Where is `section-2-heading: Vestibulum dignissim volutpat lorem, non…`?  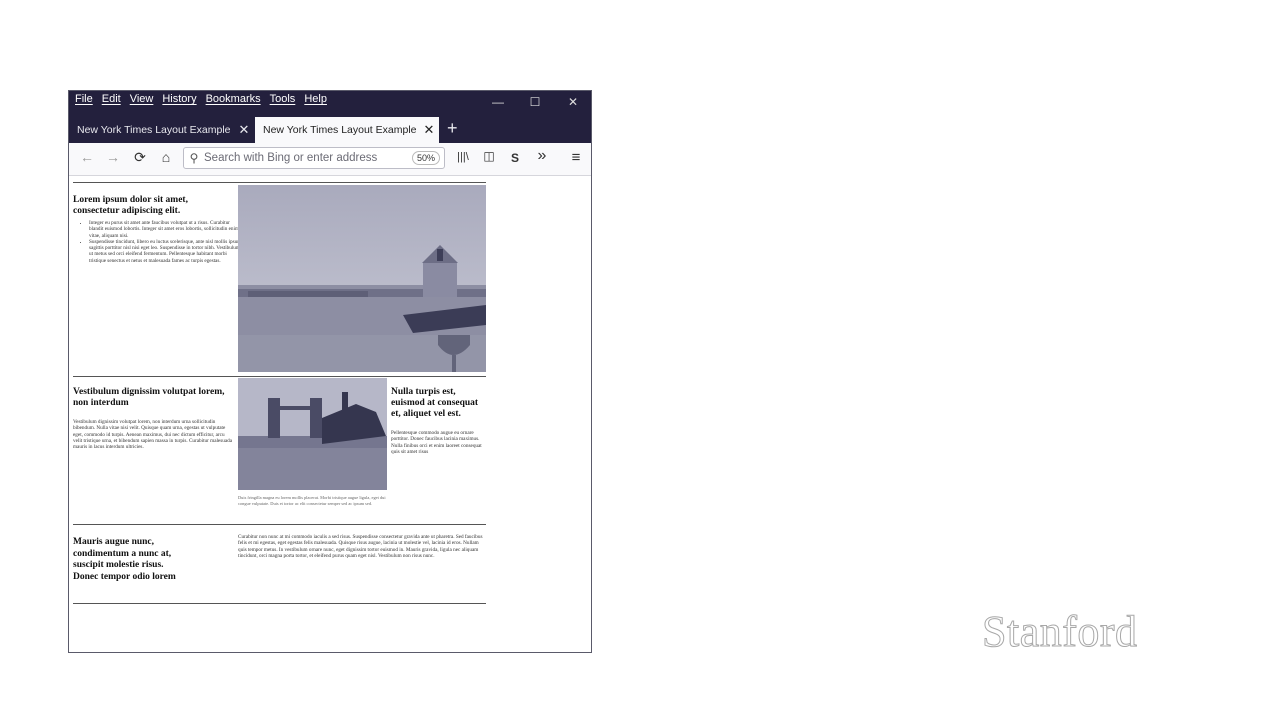
section-2-heading: Vestibulum dignissim volutpat lorem, non… is located at coordinates (149, 397).